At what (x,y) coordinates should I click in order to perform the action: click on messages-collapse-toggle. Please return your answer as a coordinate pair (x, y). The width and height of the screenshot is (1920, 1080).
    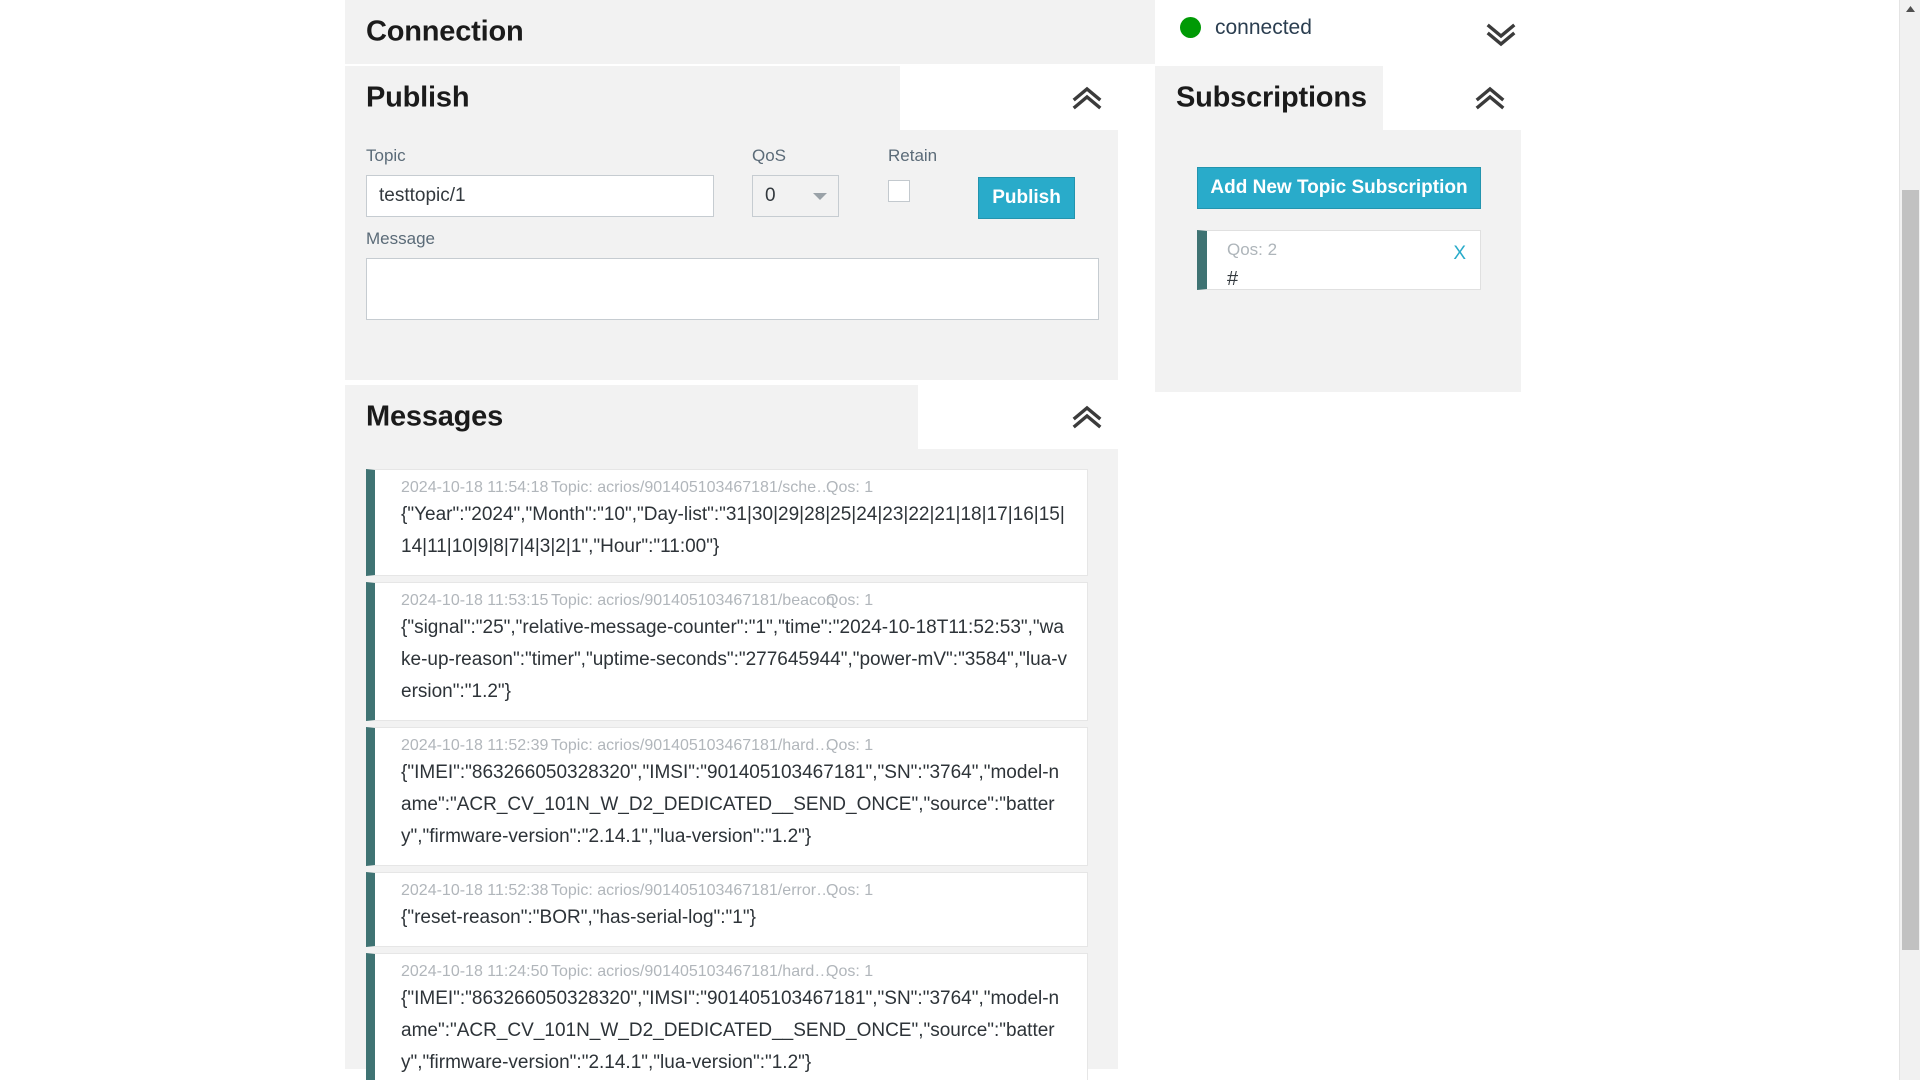
    Looking at the image, I should click on (1087, 417).